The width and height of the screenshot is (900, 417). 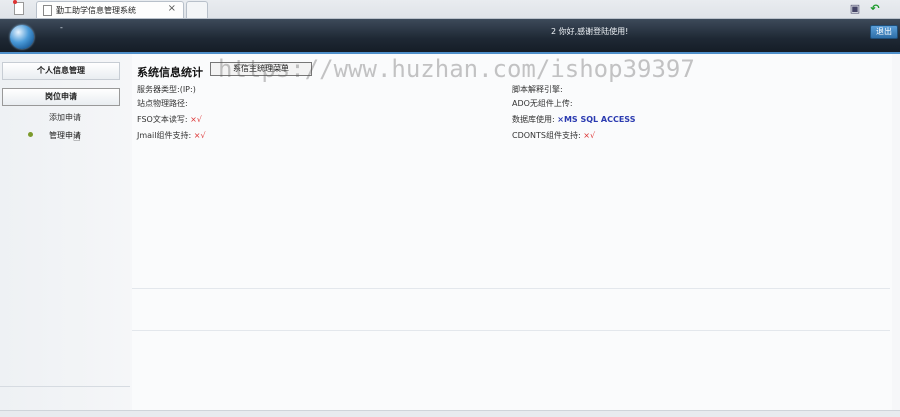 I want to click on info-cdonts-value: ×√, so click(x=589, y=135).